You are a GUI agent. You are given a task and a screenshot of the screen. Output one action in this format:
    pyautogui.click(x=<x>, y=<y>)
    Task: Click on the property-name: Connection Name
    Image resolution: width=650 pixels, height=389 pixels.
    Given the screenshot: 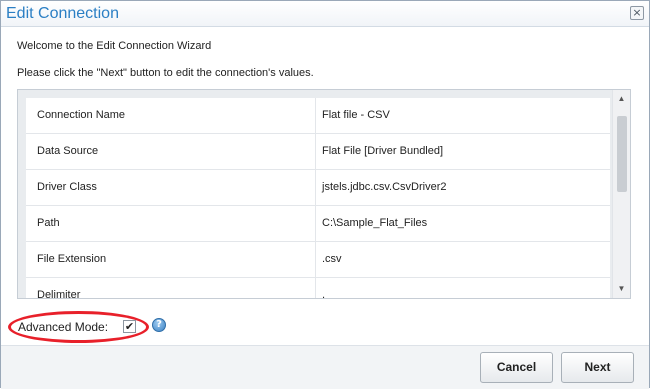 What is the action you would take?
    pyautogui.click(x=171, y=115)
    